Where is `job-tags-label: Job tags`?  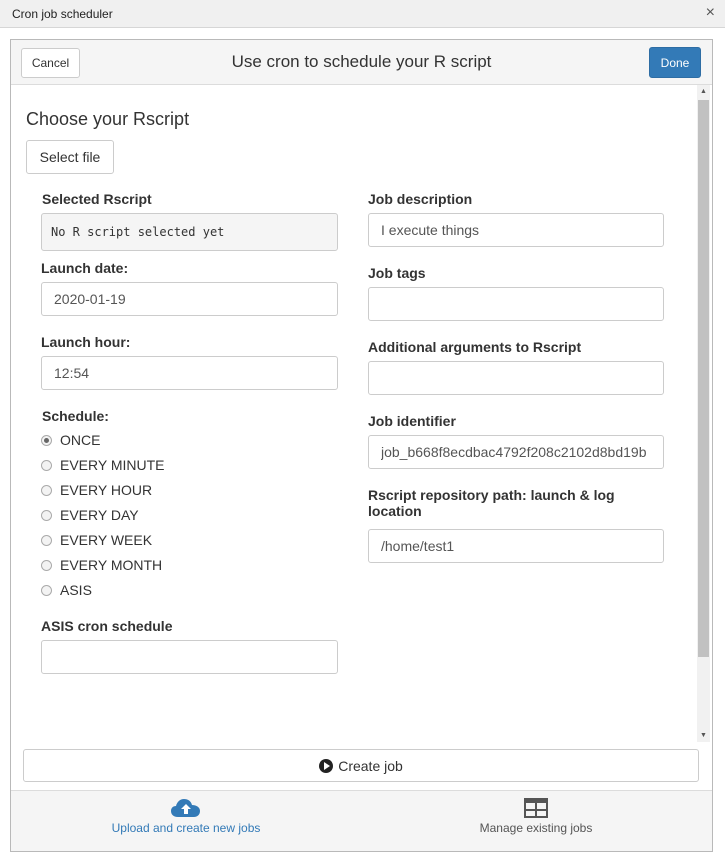 job-tags-label: Job tags is located at coordinates (397, 273).